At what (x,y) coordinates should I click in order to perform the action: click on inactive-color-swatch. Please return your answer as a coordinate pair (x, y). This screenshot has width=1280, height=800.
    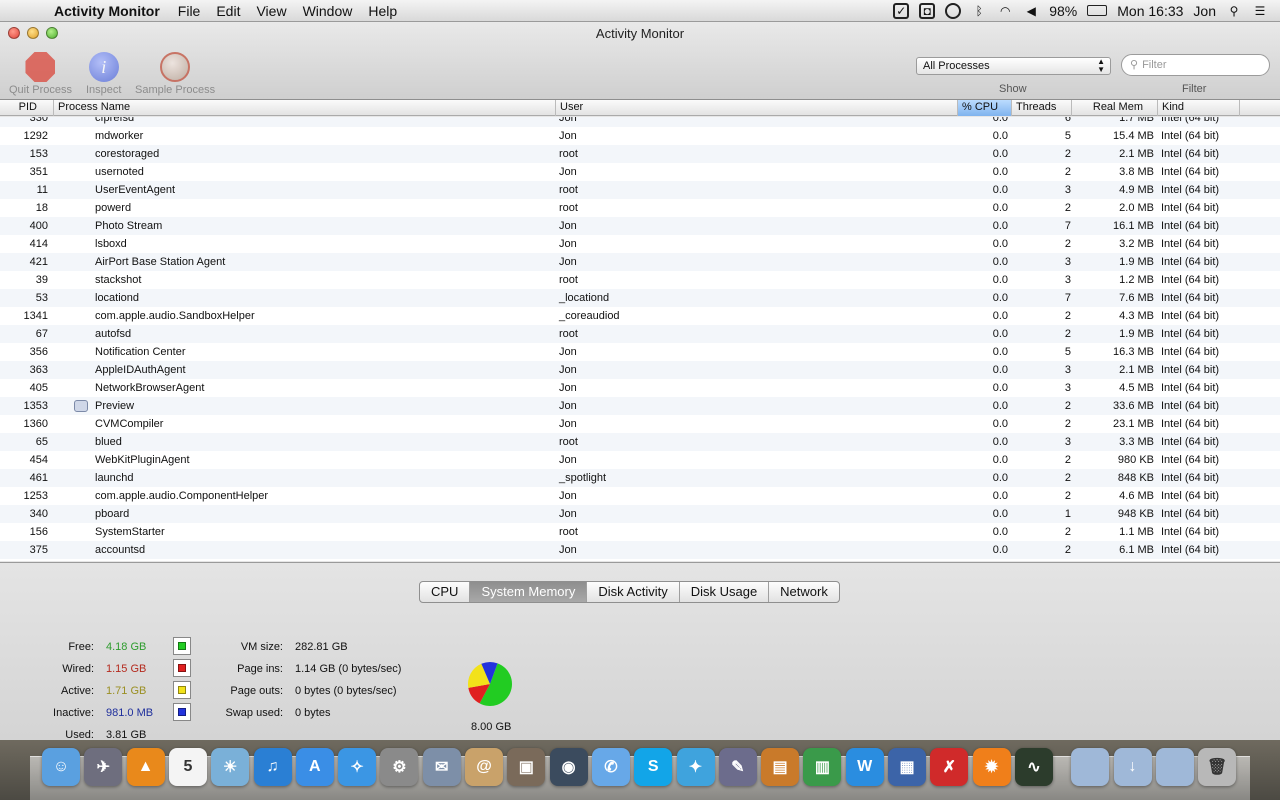
    Looking at the image, I should click on (182, 712).